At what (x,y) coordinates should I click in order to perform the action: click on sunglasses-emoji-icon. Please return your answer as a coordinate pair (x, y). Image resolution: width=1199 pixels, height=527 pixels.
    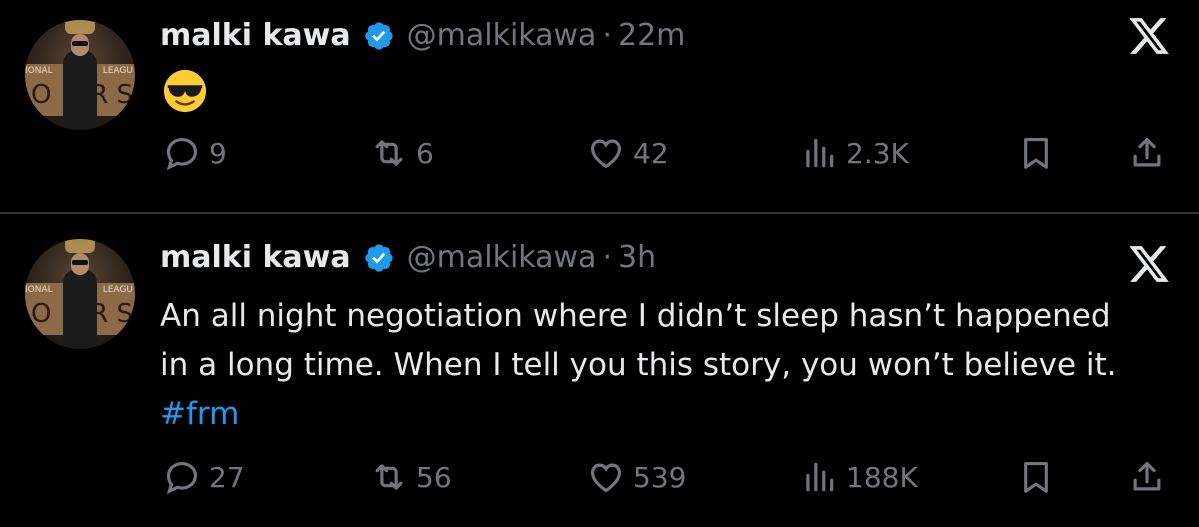
    Looking at the image, I should click on (185, 91).